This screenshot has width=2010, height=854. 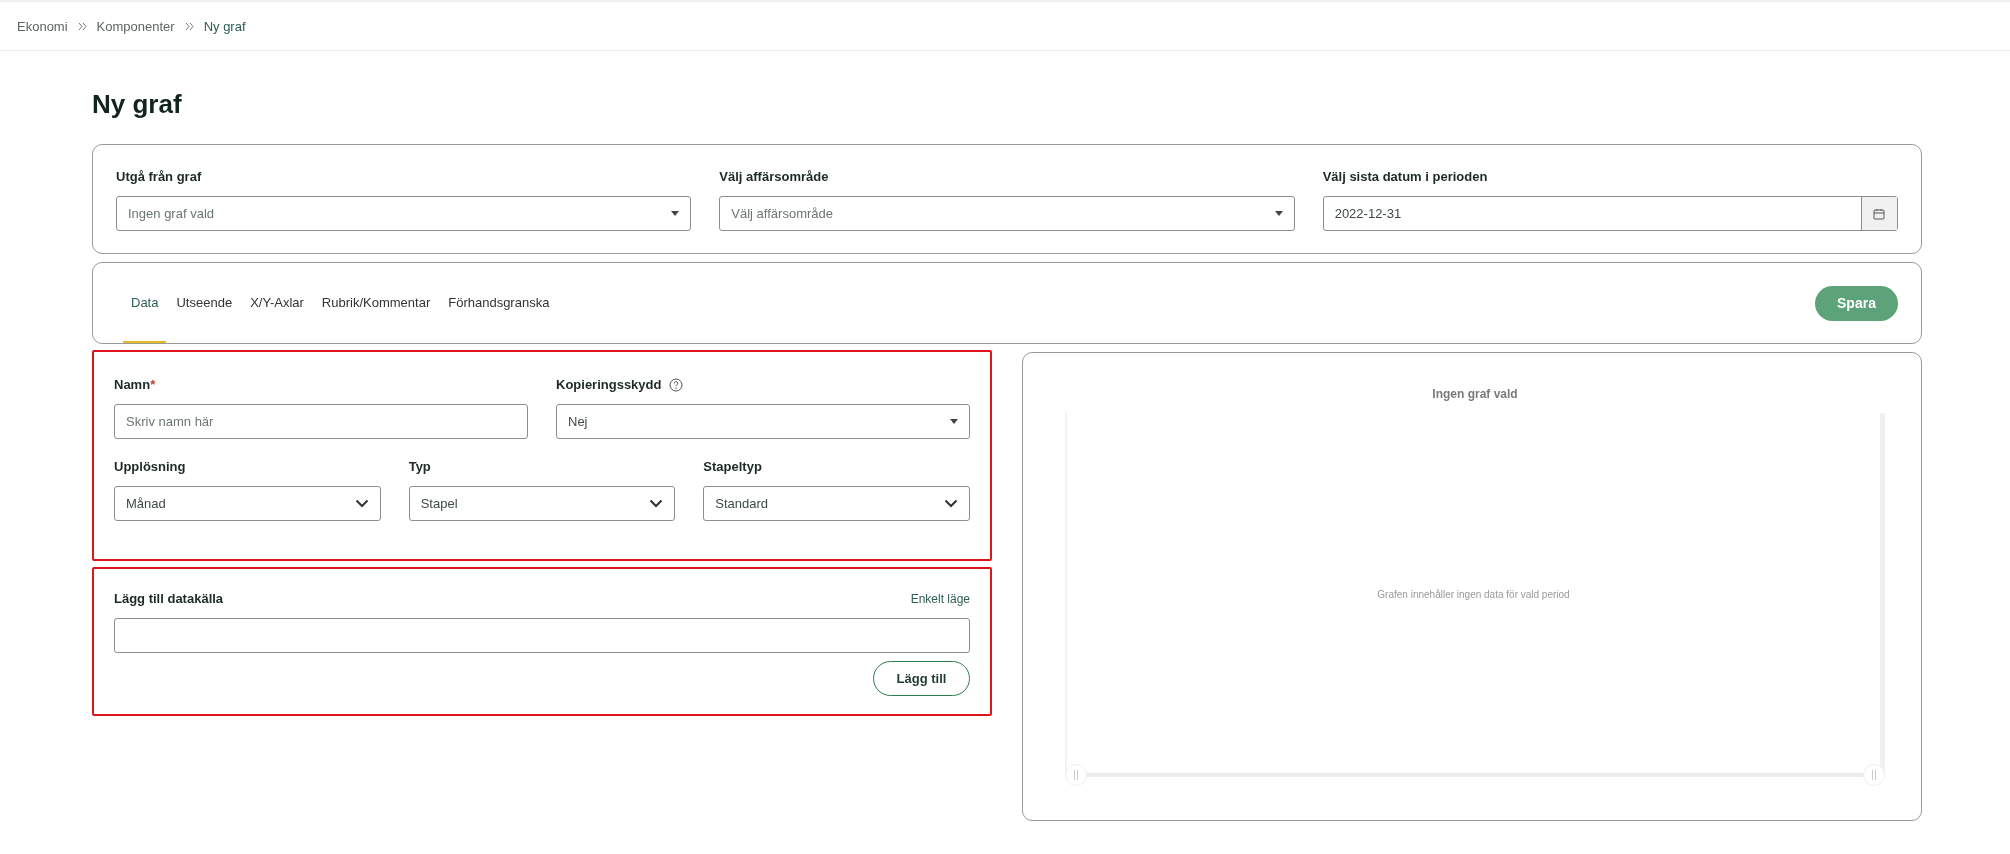 What do you see at coordinates (224, 26) in the screenshot?
I see `breadcrumb-link: Ny graf` at bounding box center [224, 26].